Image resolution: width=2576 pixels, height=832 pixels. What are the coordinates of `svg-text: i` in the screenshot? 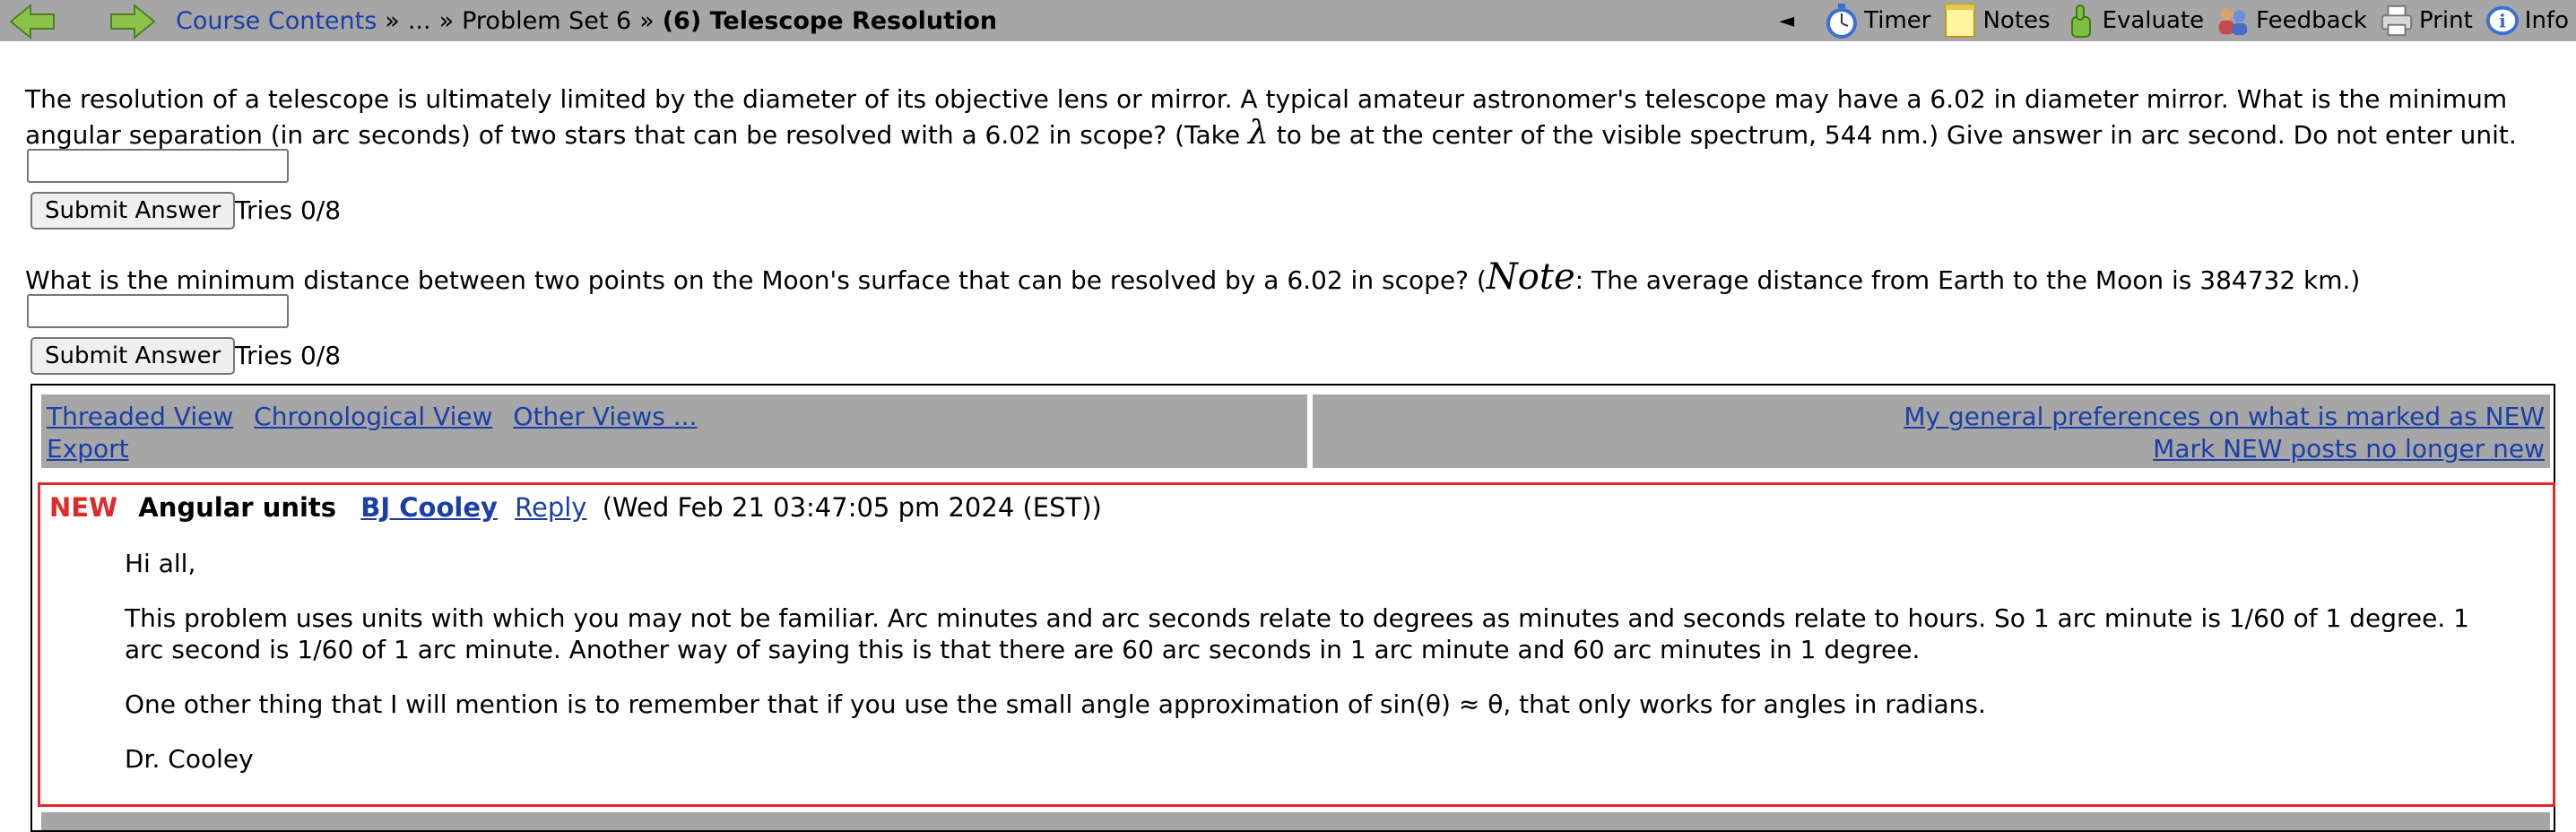 It's located at (2502, 21).